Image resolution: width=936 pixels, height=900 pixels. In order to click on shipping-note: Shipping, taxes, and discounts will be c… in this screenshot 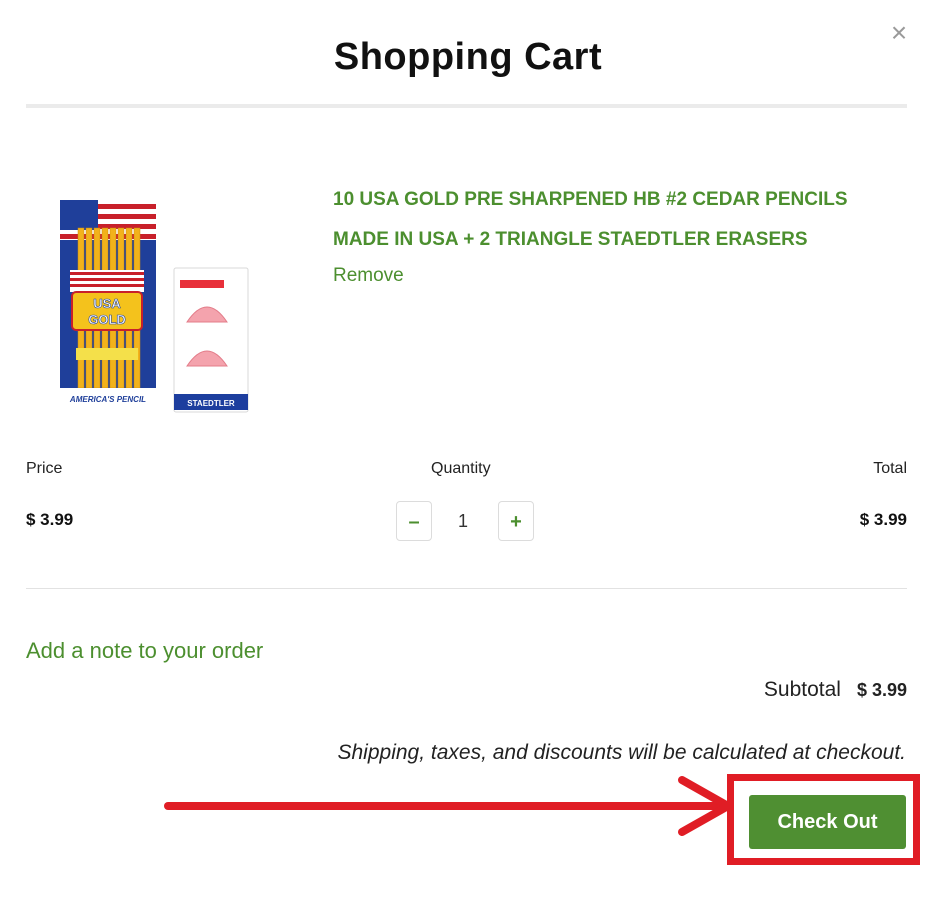, I will do `click(621, 752)`.